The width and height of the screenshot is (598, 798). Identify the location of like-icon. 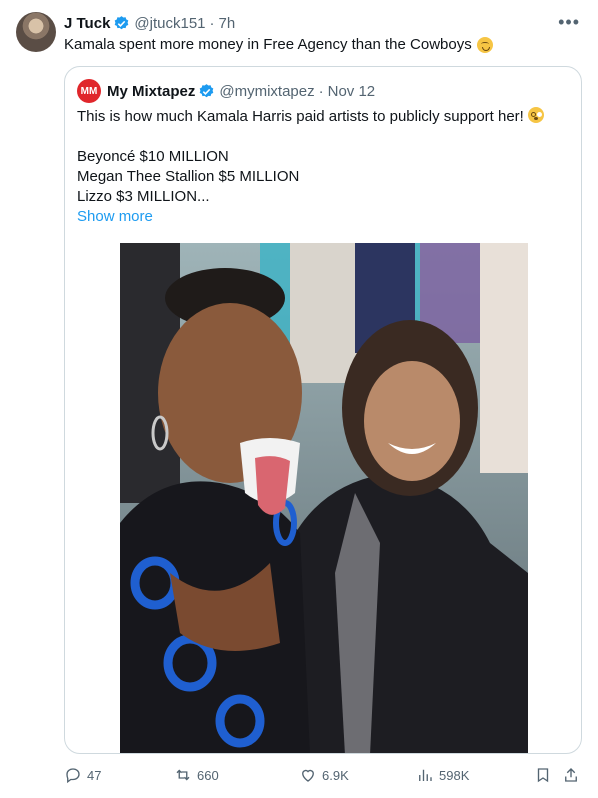
(308, 775).